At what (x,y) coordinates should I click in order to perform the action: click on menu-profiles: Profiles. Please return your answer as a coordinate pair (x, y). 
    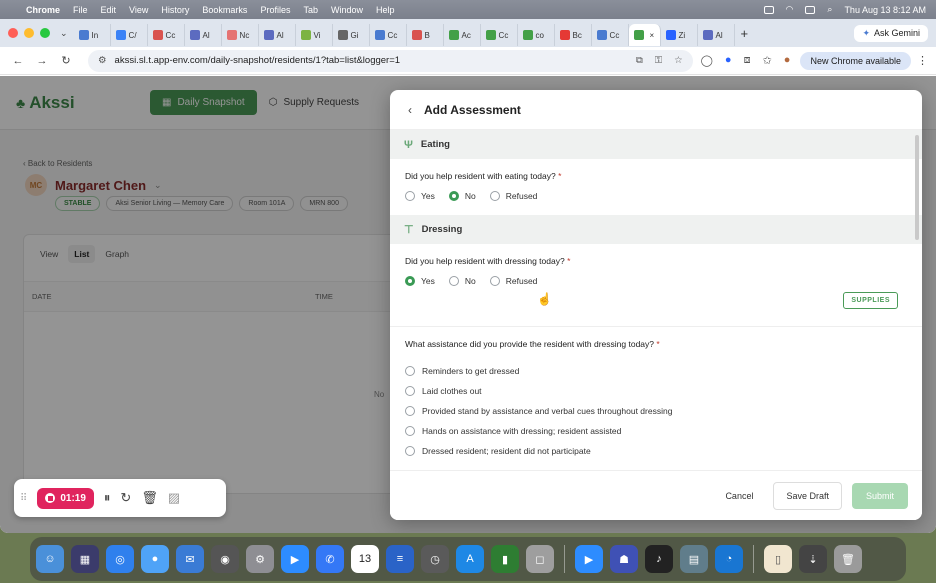
    Looking at the image, I should click on (275, 10).